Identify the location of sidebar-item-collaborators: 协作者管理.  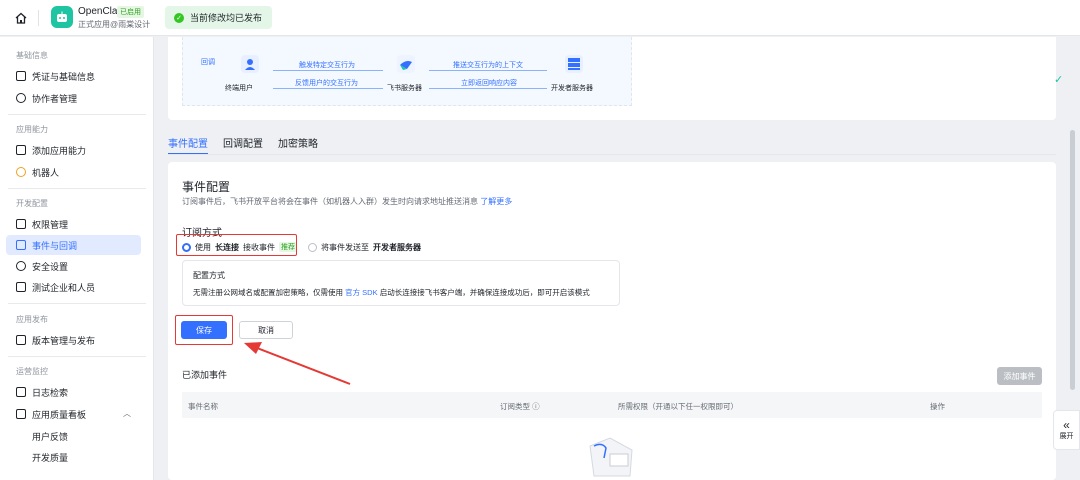
(73, 98).